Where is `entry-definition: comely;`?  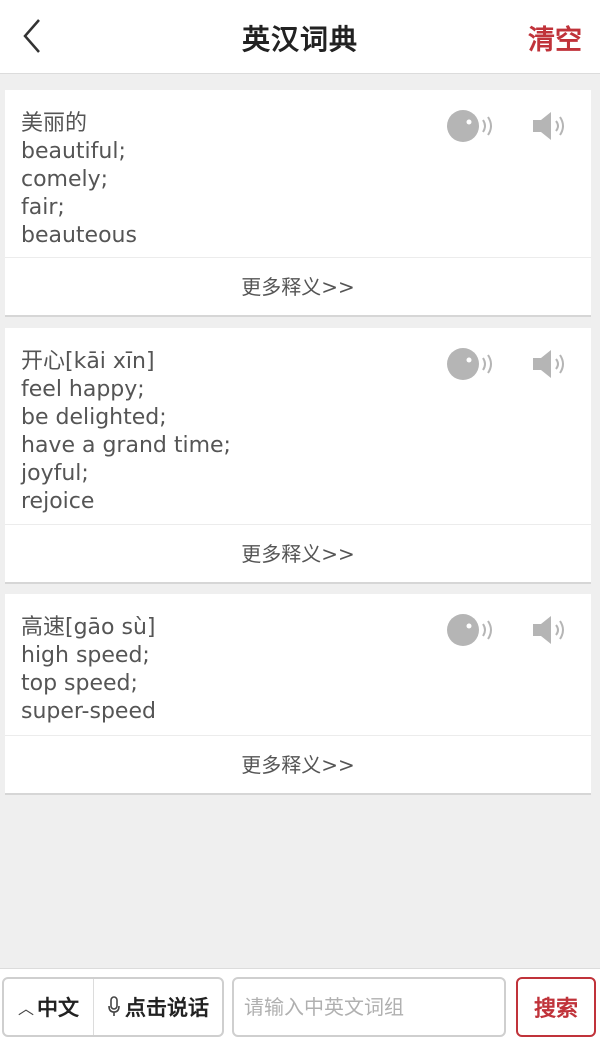 entry-definition: comely; is located at coordinates (65, 179).